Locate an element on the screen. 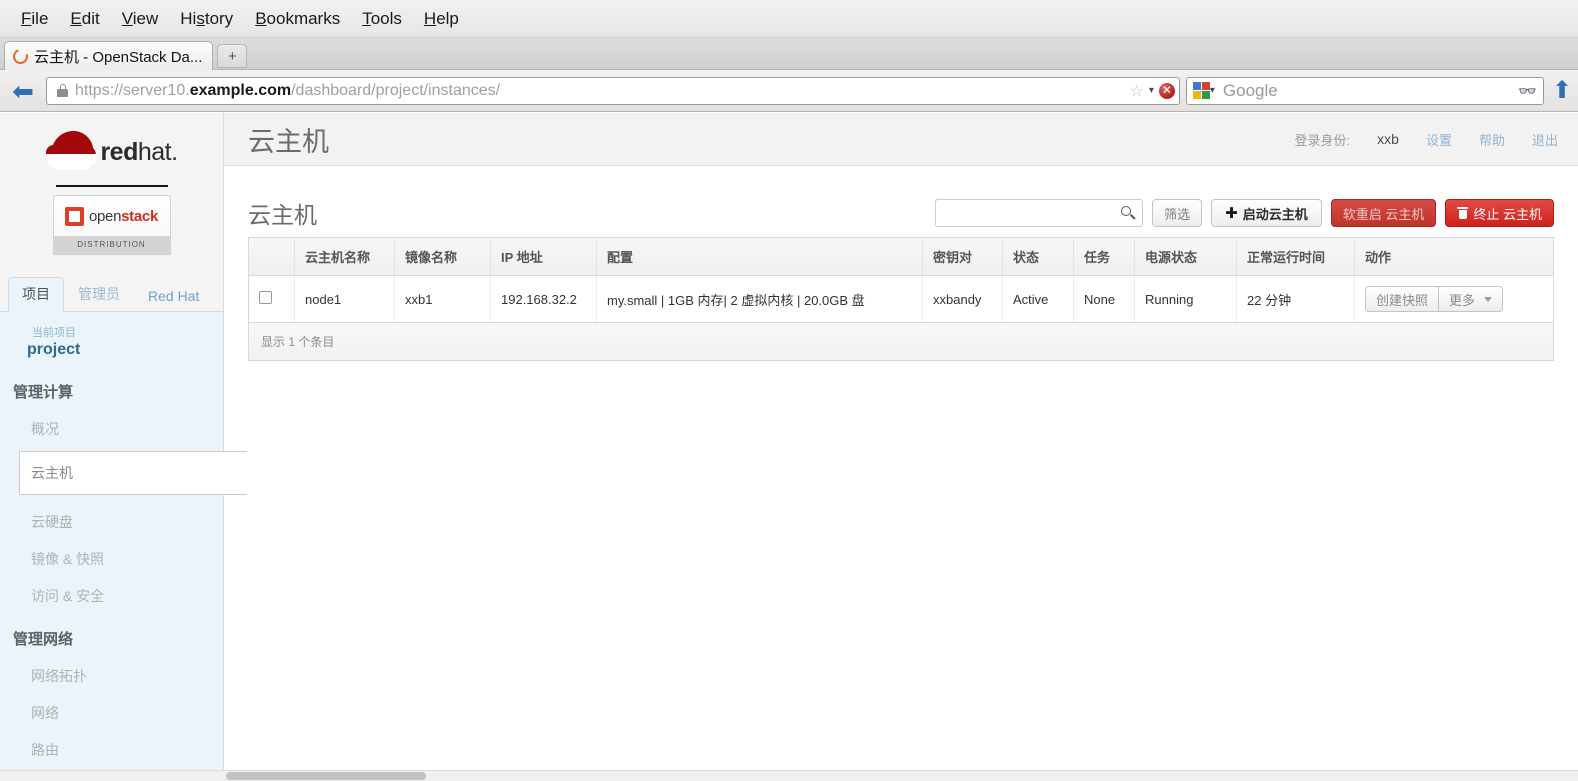 The height and width of the screenshot is (781, 1578). chevron-down-icon: ▾ is located at coordinates (1151, 90).